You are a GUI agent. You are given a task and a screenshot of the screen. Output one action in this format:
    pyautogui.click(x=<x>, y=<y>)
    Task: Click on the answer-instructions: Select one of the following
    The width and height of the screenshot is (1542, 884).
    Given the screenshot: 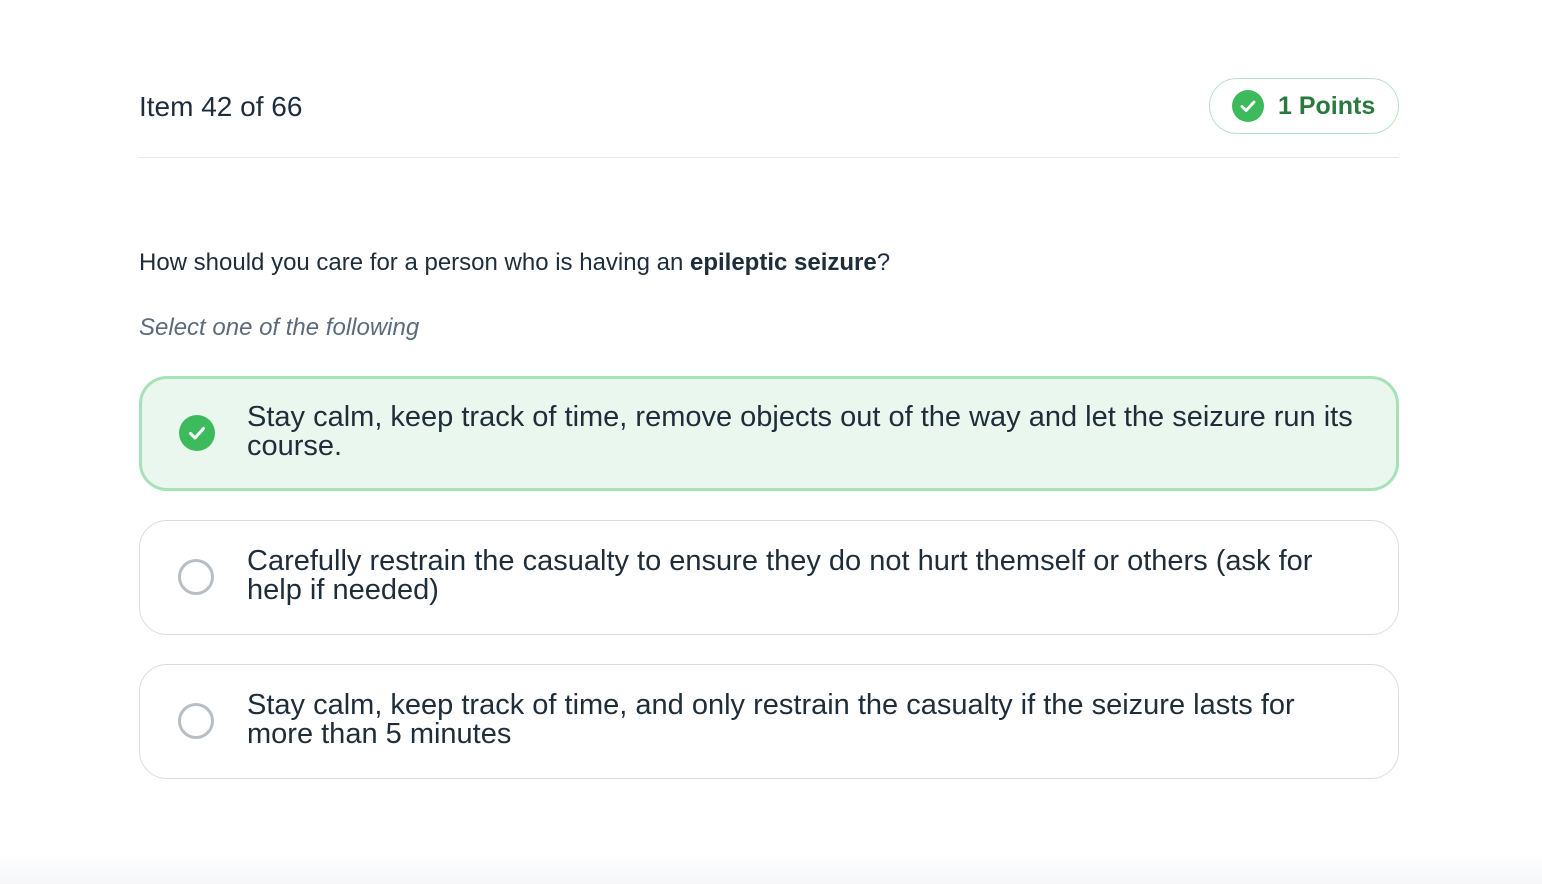 What is the action you would take?
    pyautogui.click(x=279, y=327)
    